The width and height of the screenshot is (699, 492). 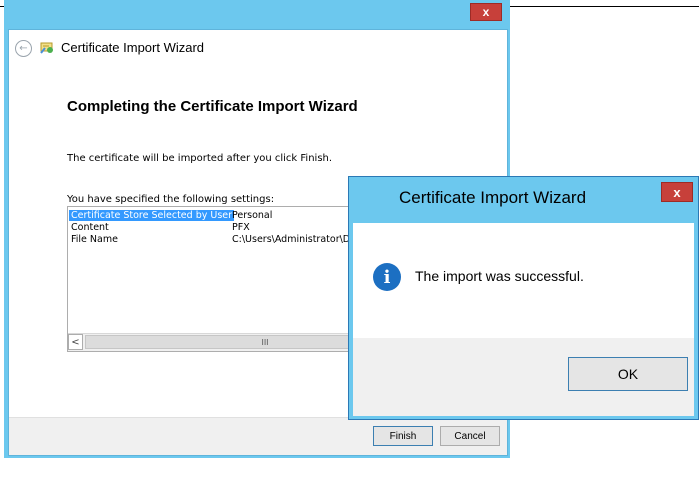 I want to click on setting-key: Certificate Store Selected by User, so click(x=152, y=215).